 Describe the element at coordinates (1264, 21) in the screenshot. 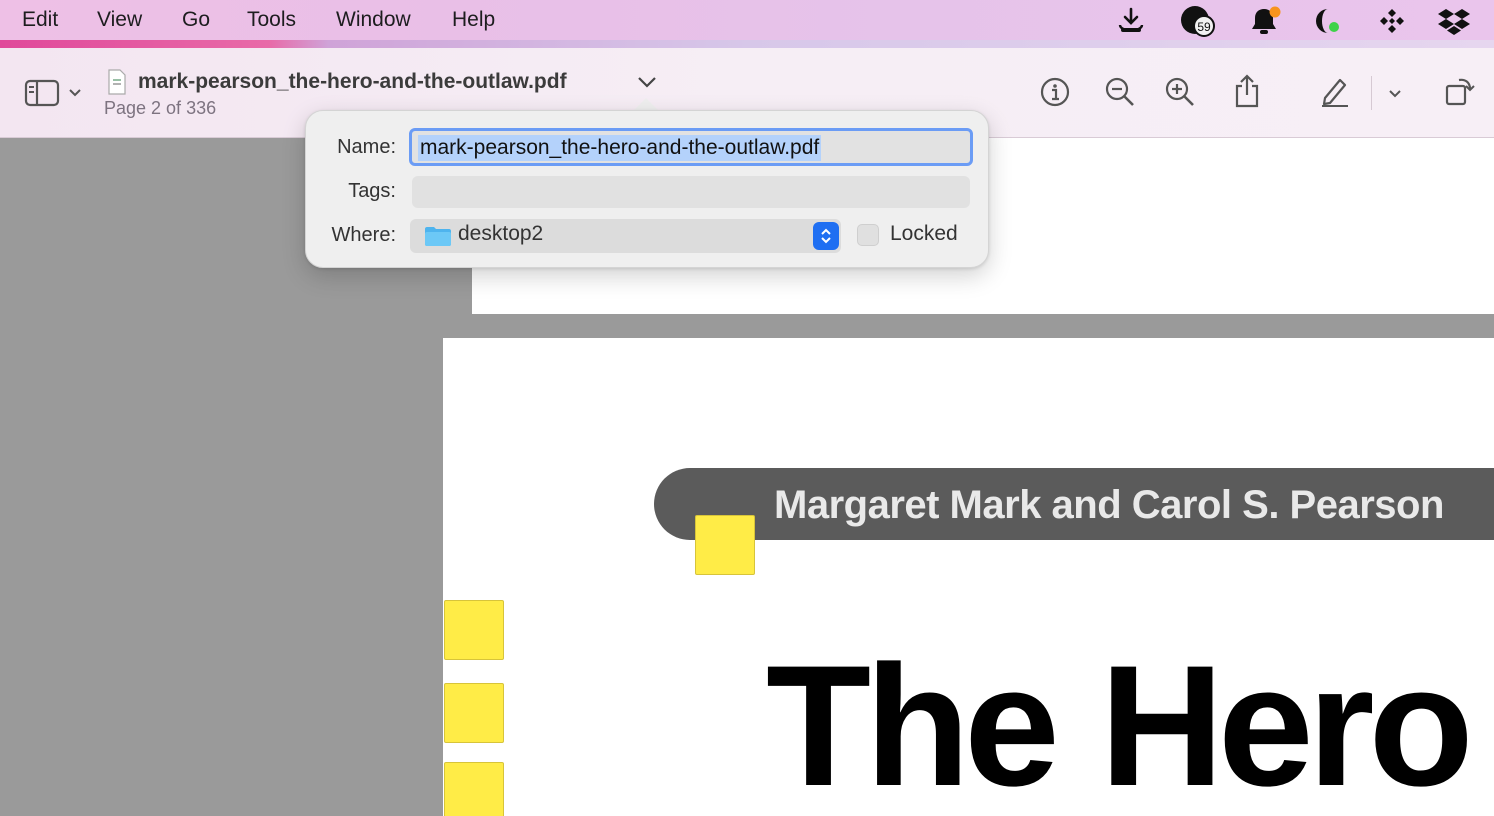

I see `bell-alert-icon` at that location.